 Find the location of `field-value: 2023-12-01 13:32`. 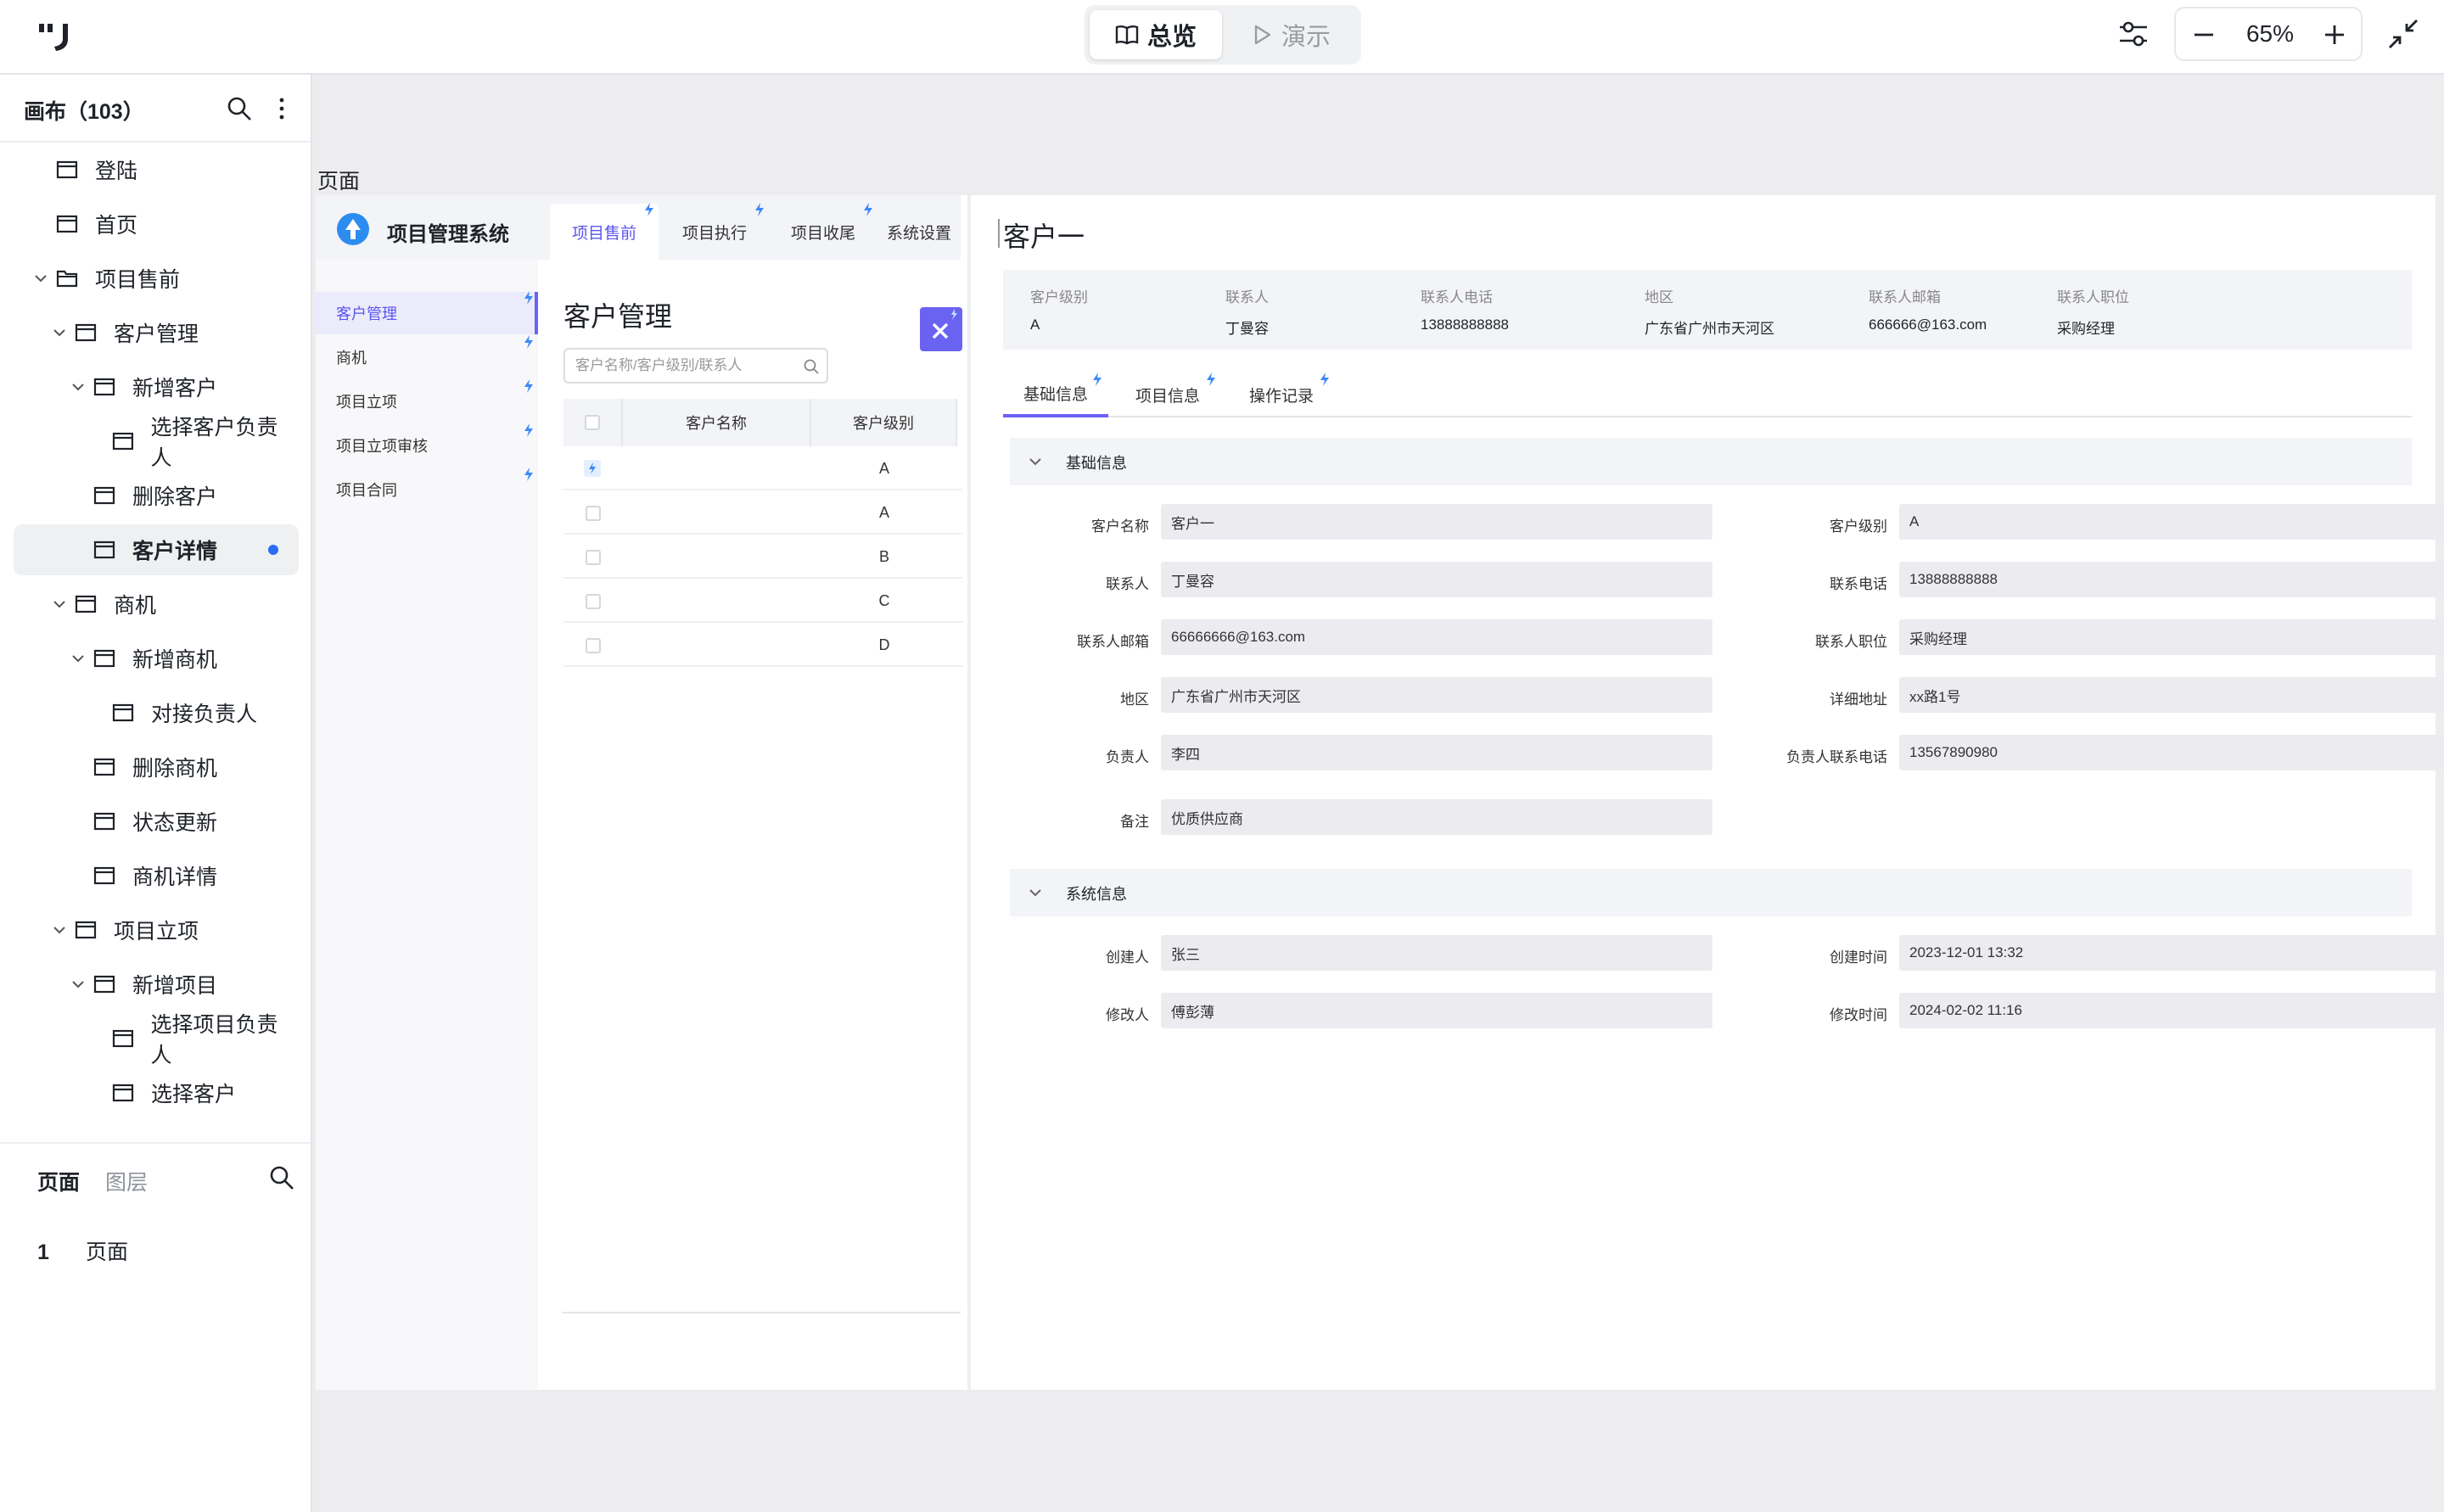

field-value: 2023-12-01 13:32 is located at coordinates (2171, 953).